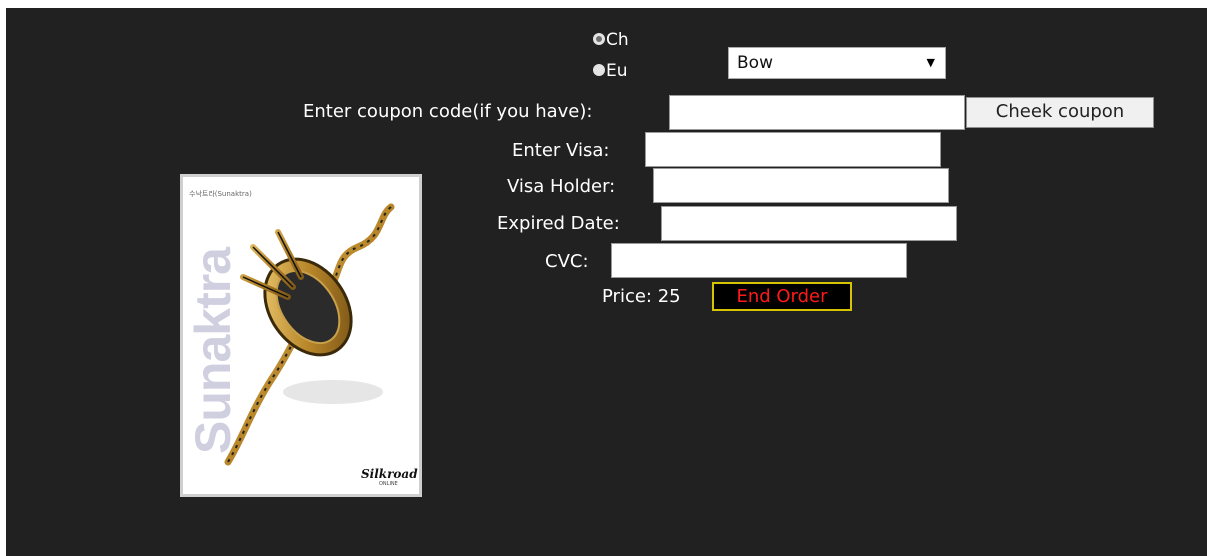 This screenshot has height=556, width=1207. What do you see at coordinates (617, 71) in the screenshot?
I see `radio-eu-label: Eu` at bounding box center [617, 71].